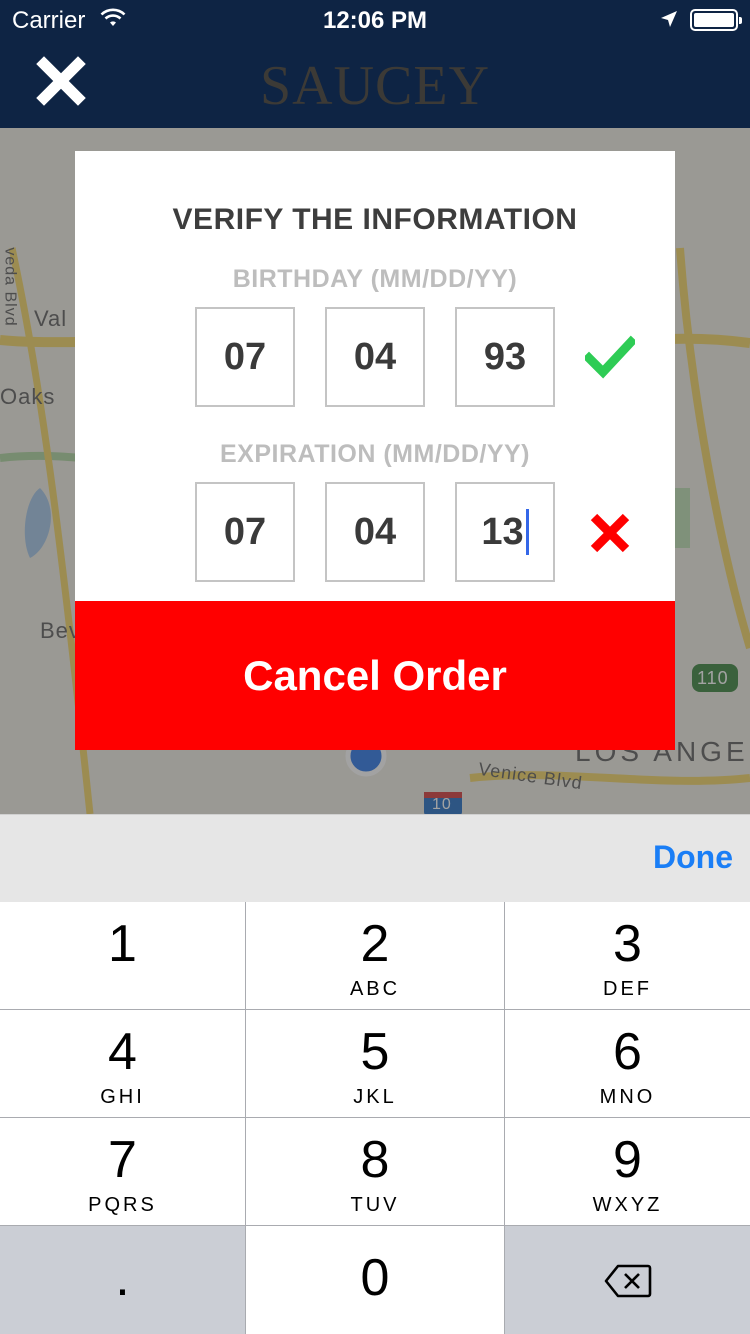  What do you see at coordinates (375, 279) in the screenshot?
I see `birthday-label: BIRTHDAY (MM/DD/YY)` at bounding box center [375, 279].